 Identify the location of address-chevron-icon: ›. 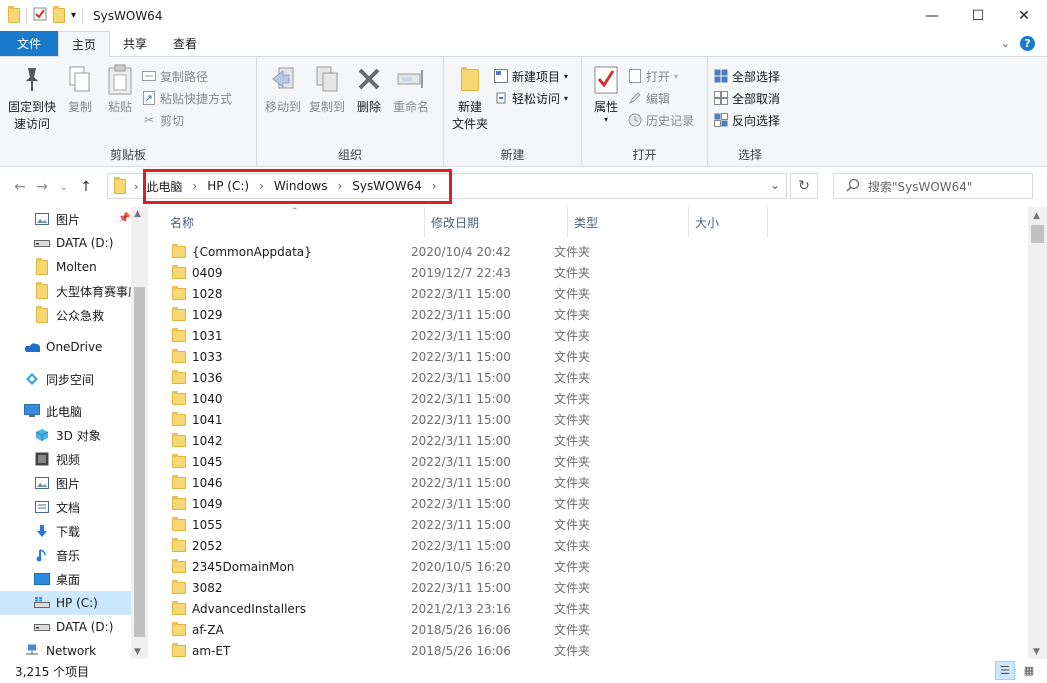
(136, 186).